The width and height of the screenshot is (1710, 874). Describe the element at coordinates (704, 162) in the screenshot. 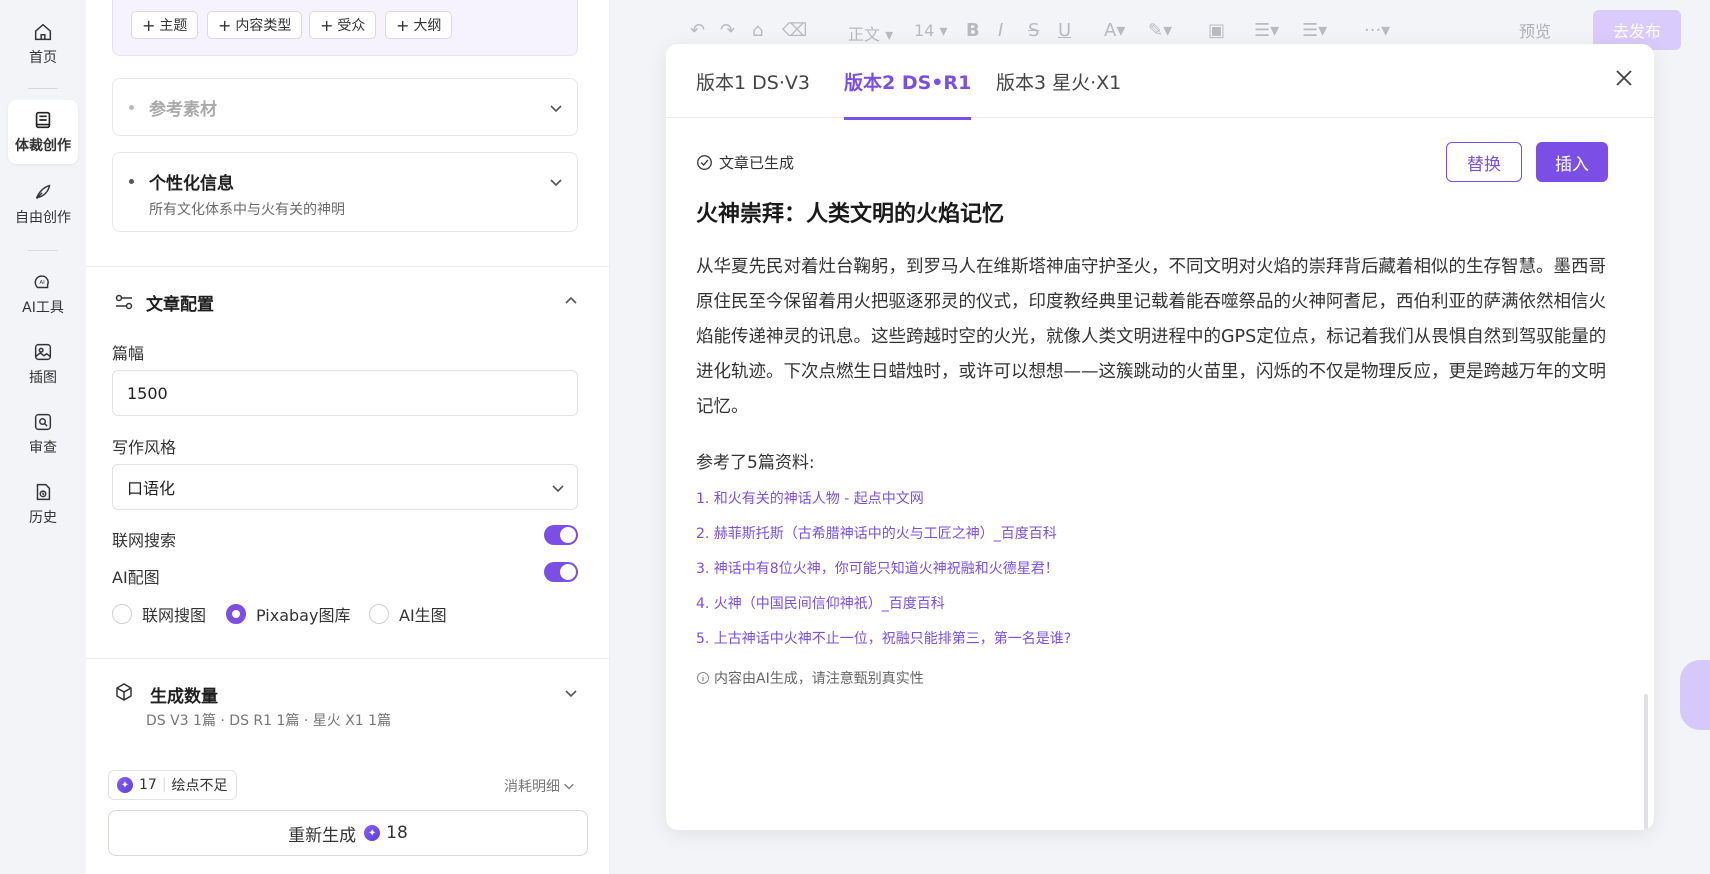

I see `check-circle-icon` at that location.